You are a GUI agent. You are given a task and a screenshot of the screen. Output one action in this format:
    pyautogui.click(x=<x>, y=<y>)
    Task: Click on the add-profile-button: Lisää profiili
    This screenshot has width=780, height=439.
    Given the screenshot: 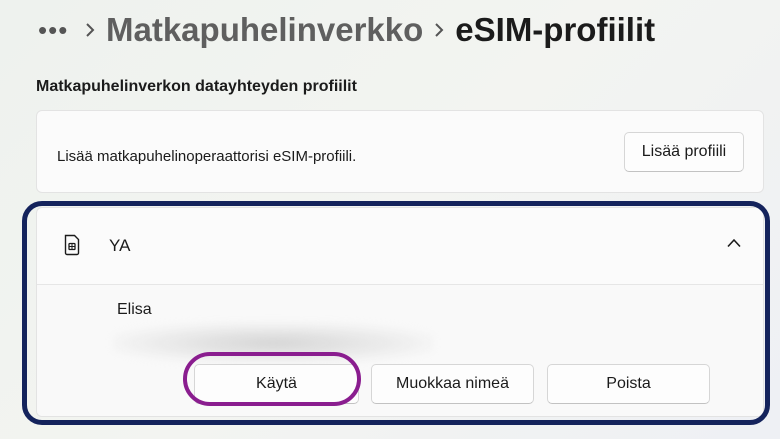 What is the action you would take?
    pyautogui.click(x=684, y=152)
    